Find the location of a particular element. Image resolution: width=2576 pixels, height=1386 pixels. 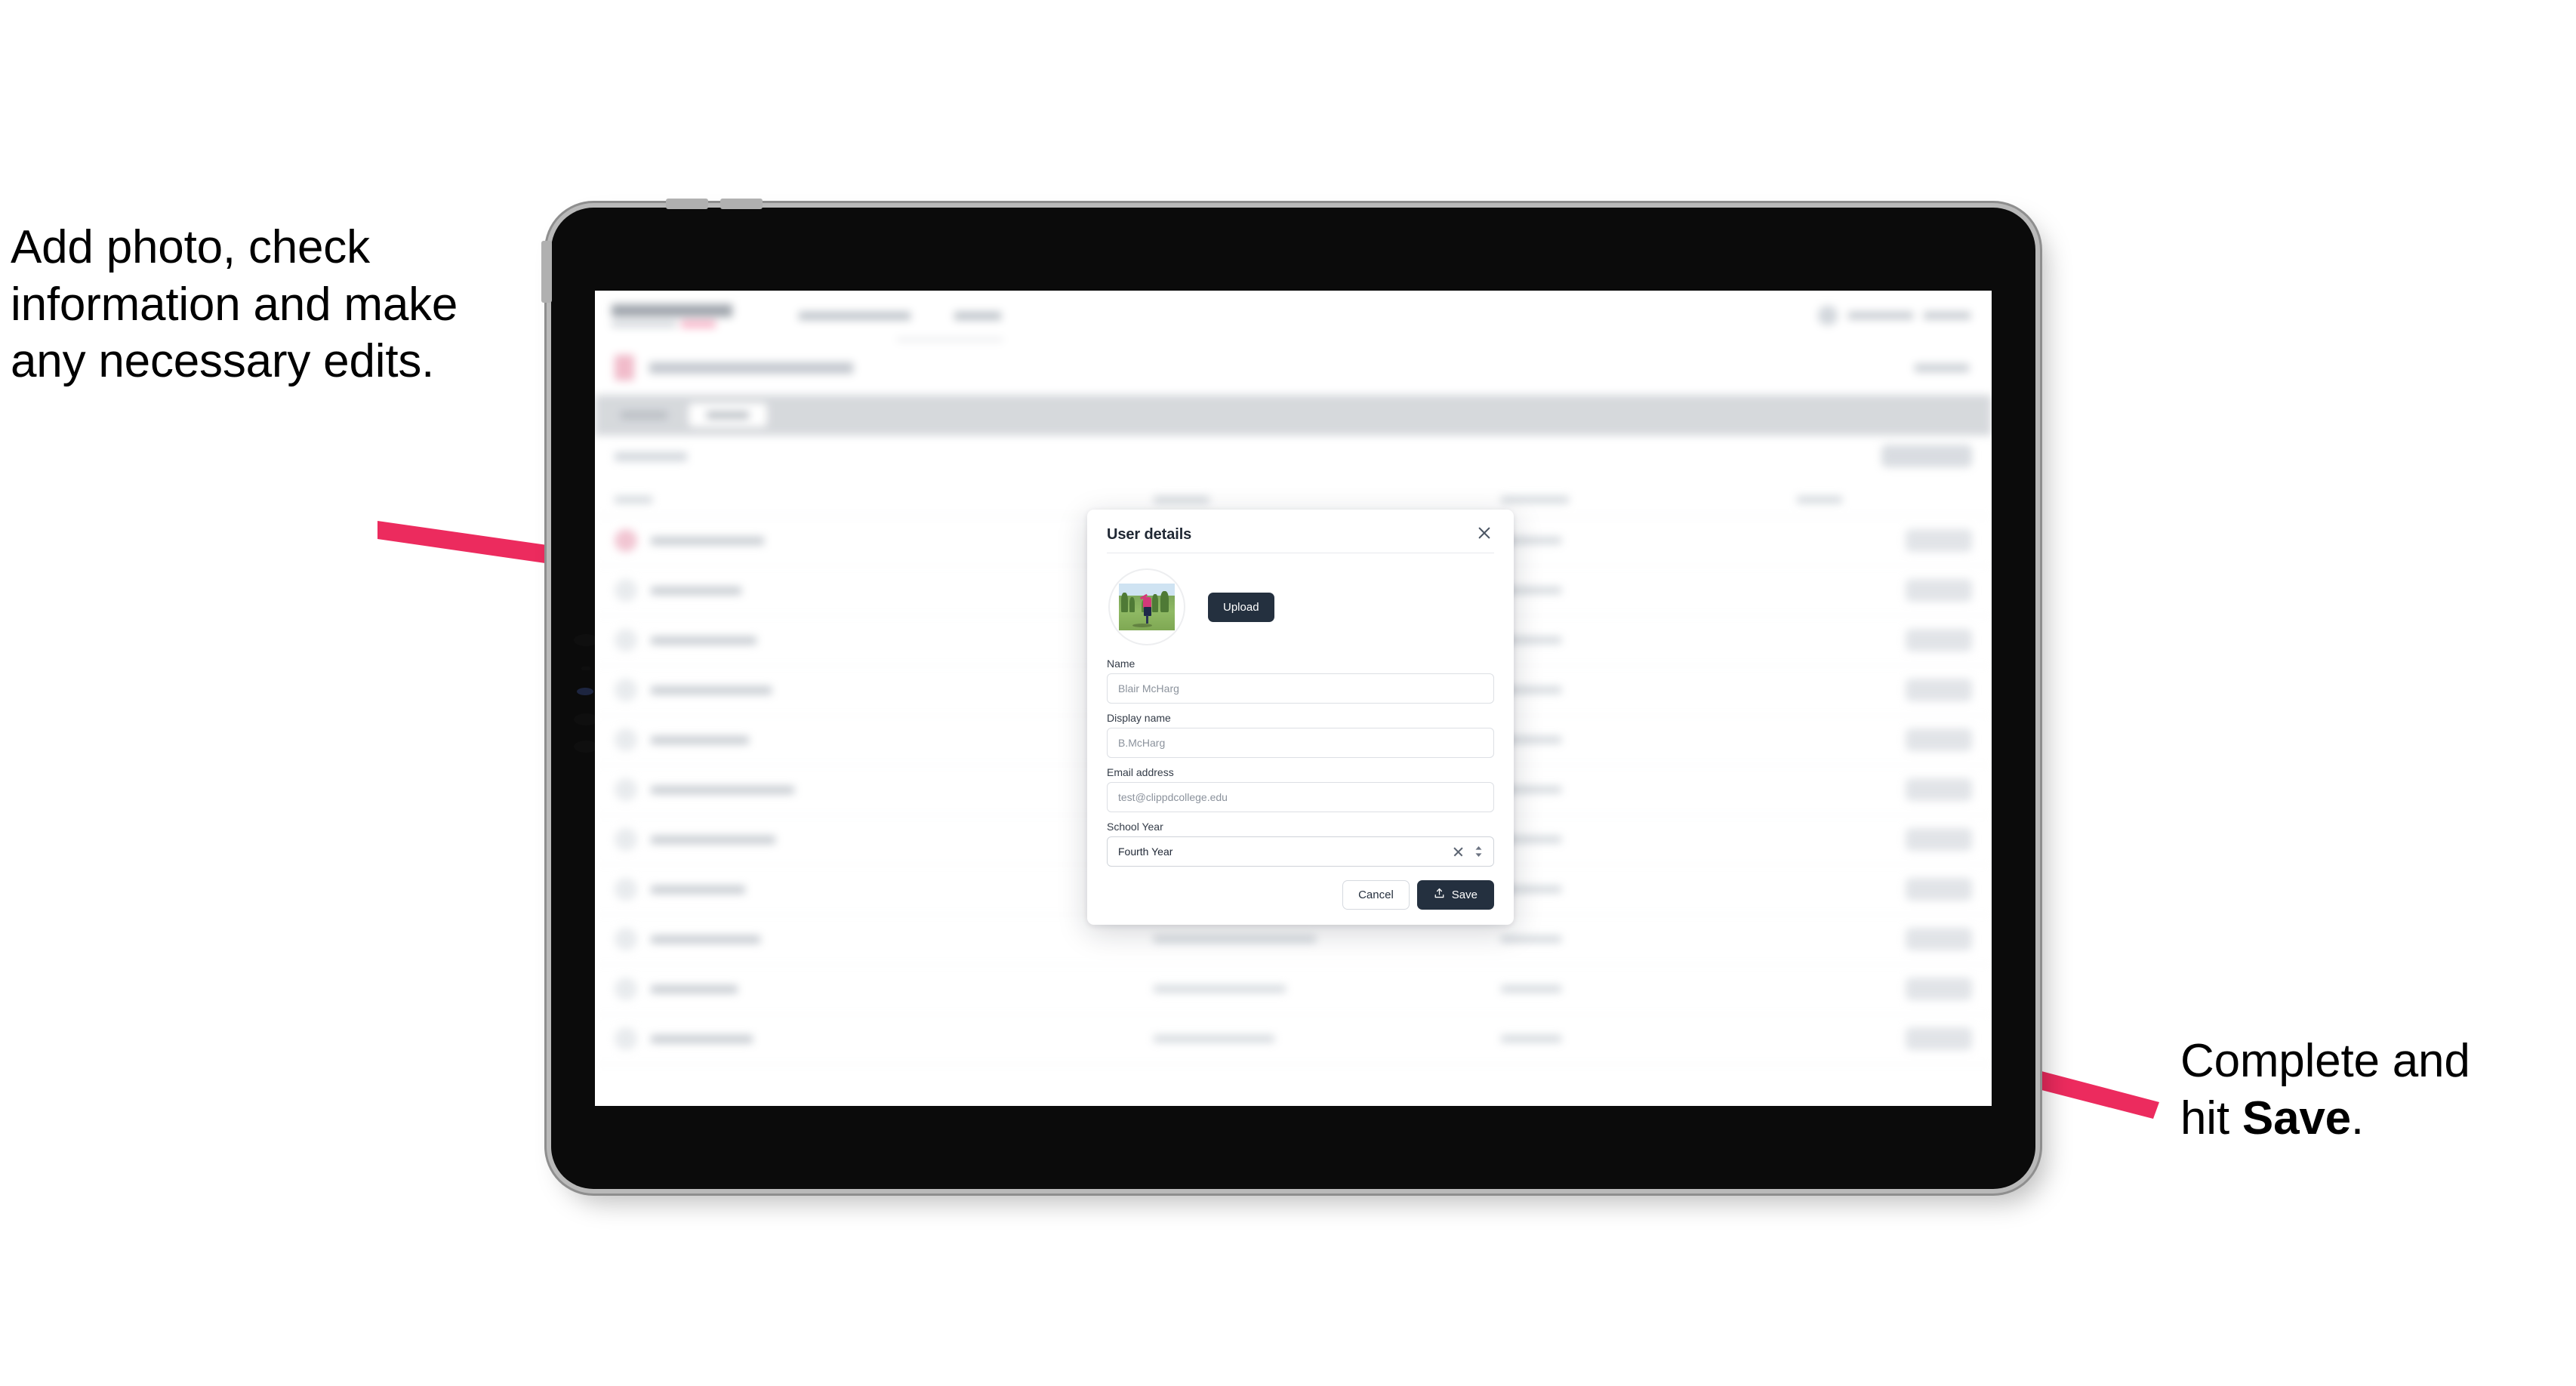

header-avatar is located at coordinates (1828, 315).